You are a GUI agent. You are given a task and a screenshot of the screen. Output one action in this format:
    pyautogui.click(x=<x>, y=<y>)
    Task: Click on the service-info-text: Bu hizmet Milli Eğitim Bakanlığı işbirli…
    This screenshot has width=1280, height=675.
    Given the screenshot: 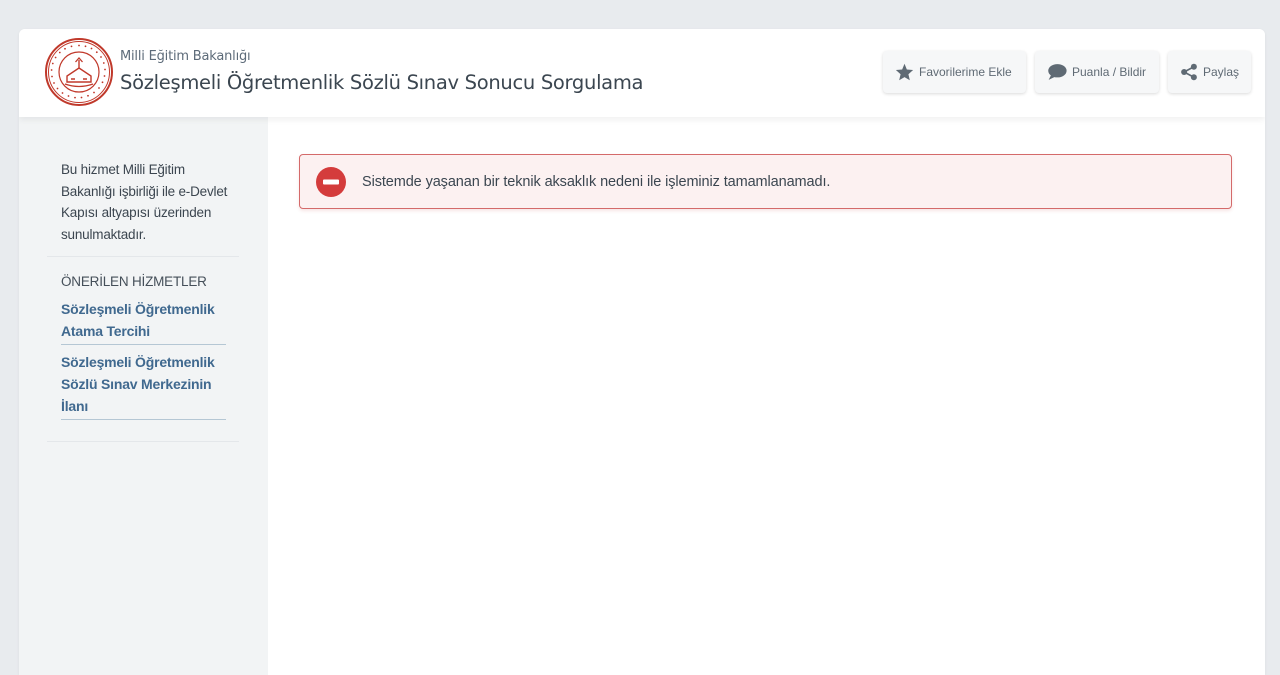 What is the action you would take?
    pyautogui.click(x=144, y=202)
    